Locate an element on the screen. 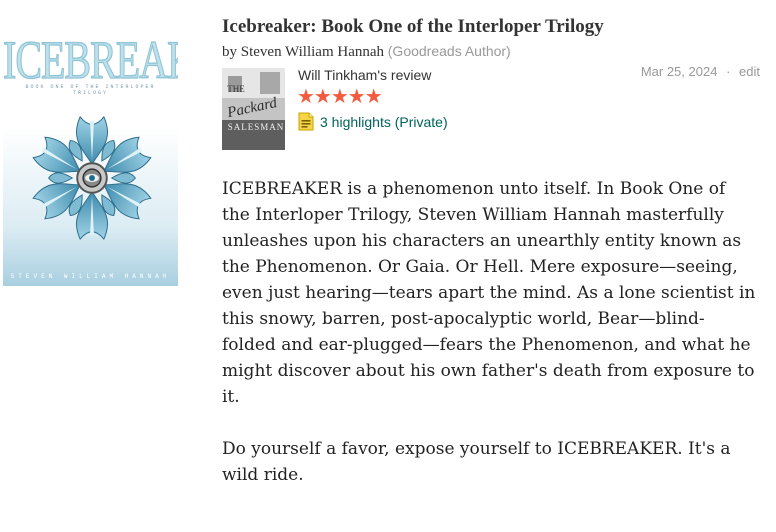 This screenshot has height=532, width=776. cover-author: STEVEN WILLIAM HANNAH is located at coordinates (90, 276).